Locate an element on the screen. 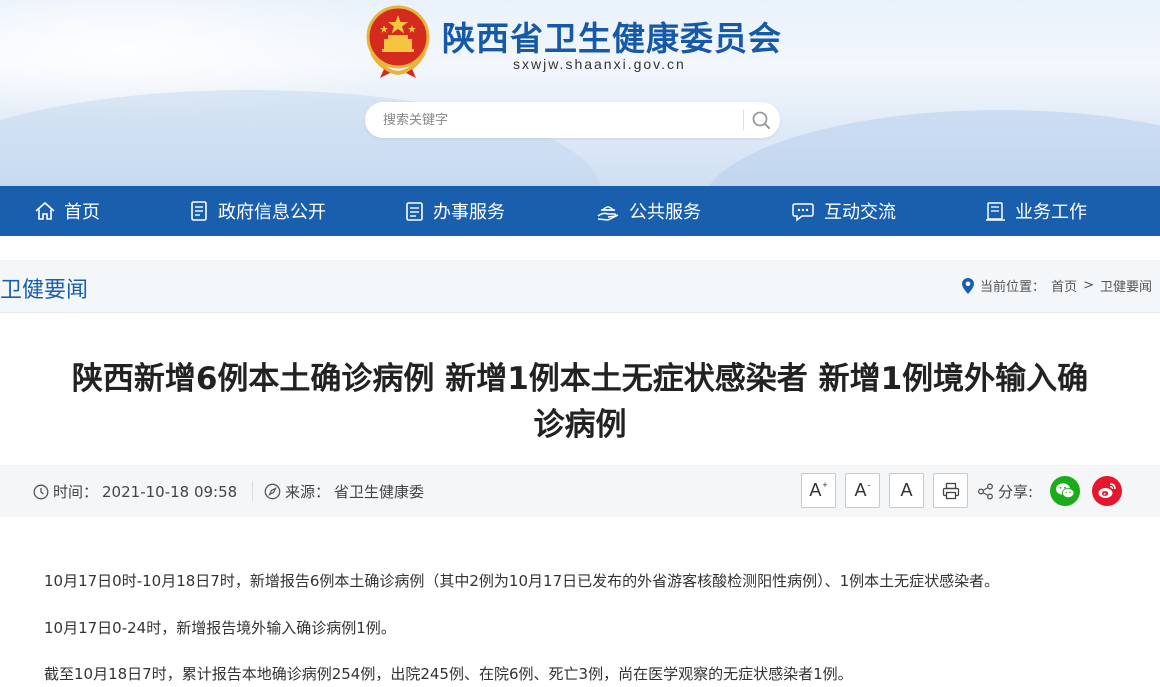  breadcrumb: 当前位置： 首页 > 卫健要闻 is located at coordinates (1057, 285).